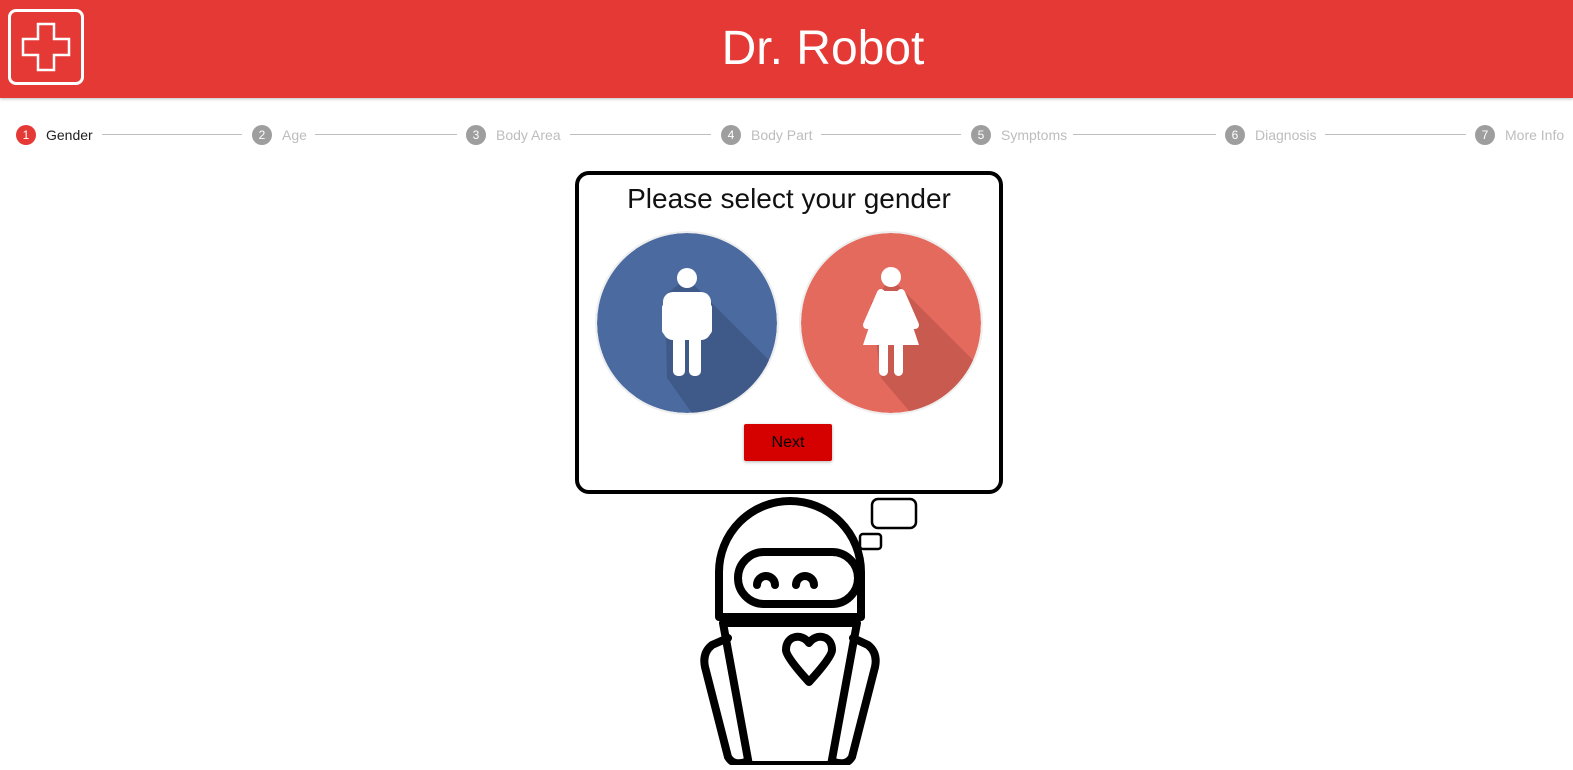 The height and width of the screenshot is (770, 1573). What do you see at coordinates (279, 135) in the screenshot?
I see `step-age: 2 Age` at bounding box center [279, 135].